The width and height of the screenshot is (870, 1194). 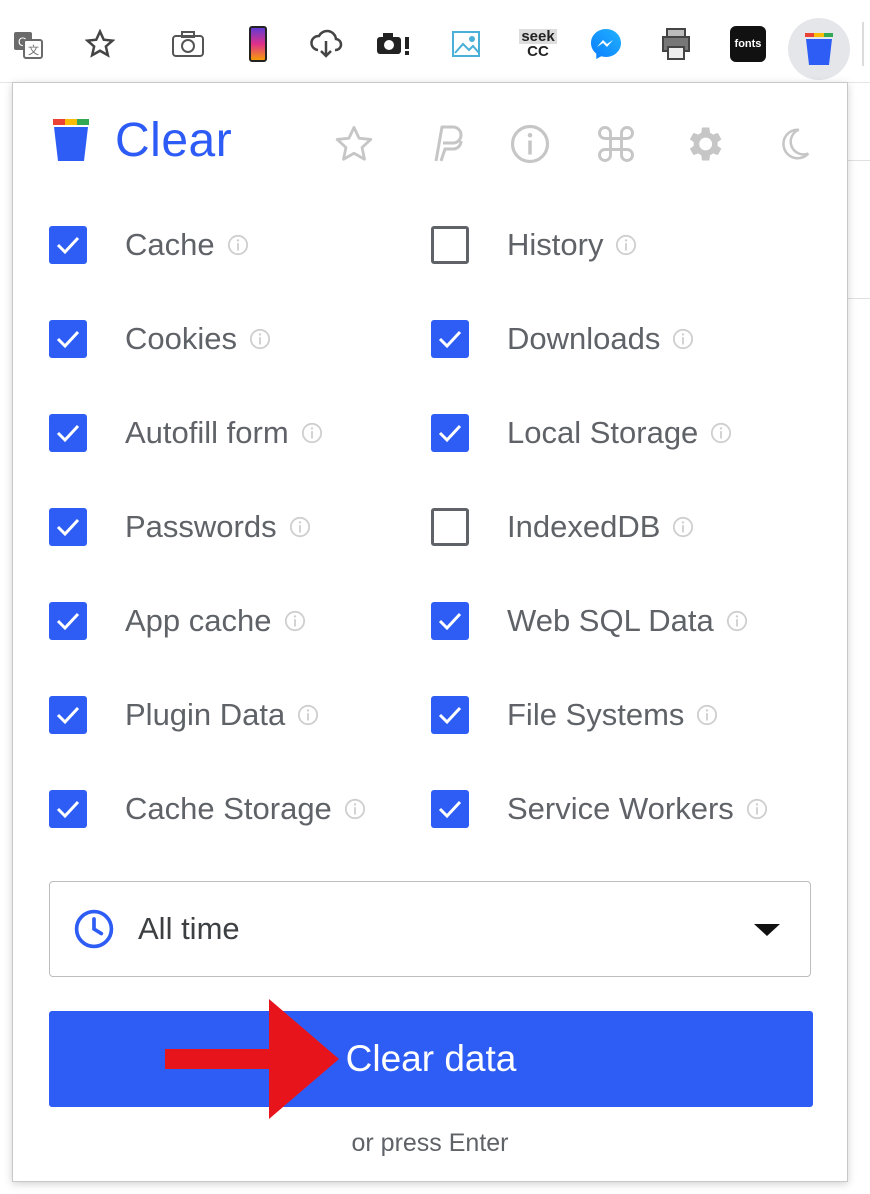 What do you see at coordinates (584, 338) in the screenshot?
I see `option-label: Downloads` at bounding box center [584, 338].